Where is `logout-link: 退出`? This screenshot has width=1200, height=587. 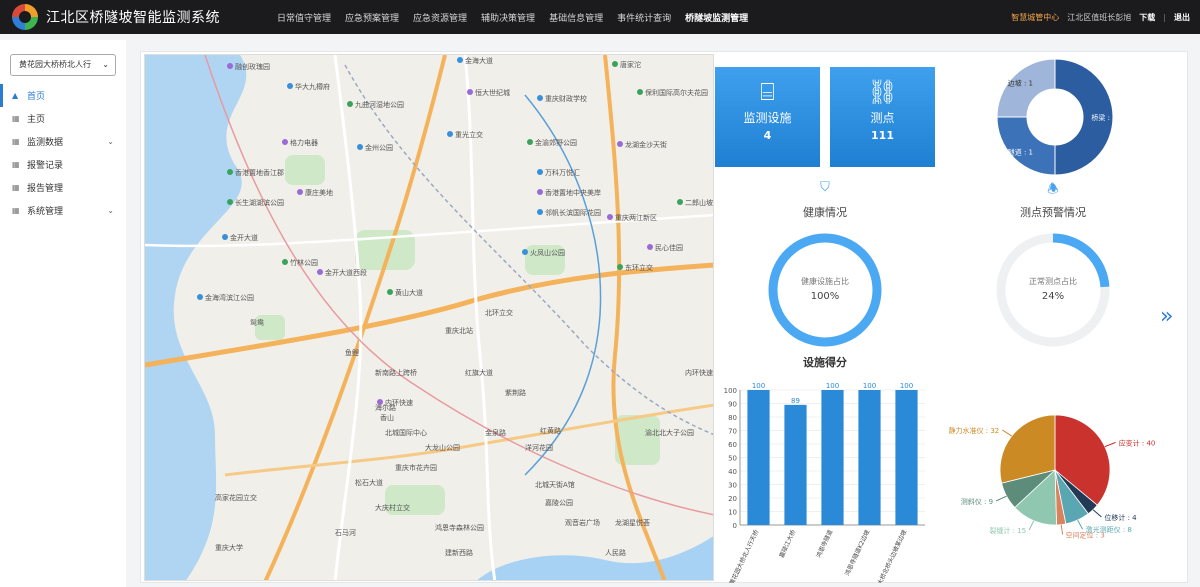
logout-link: 退出 is located at coordinates (1182, 17).